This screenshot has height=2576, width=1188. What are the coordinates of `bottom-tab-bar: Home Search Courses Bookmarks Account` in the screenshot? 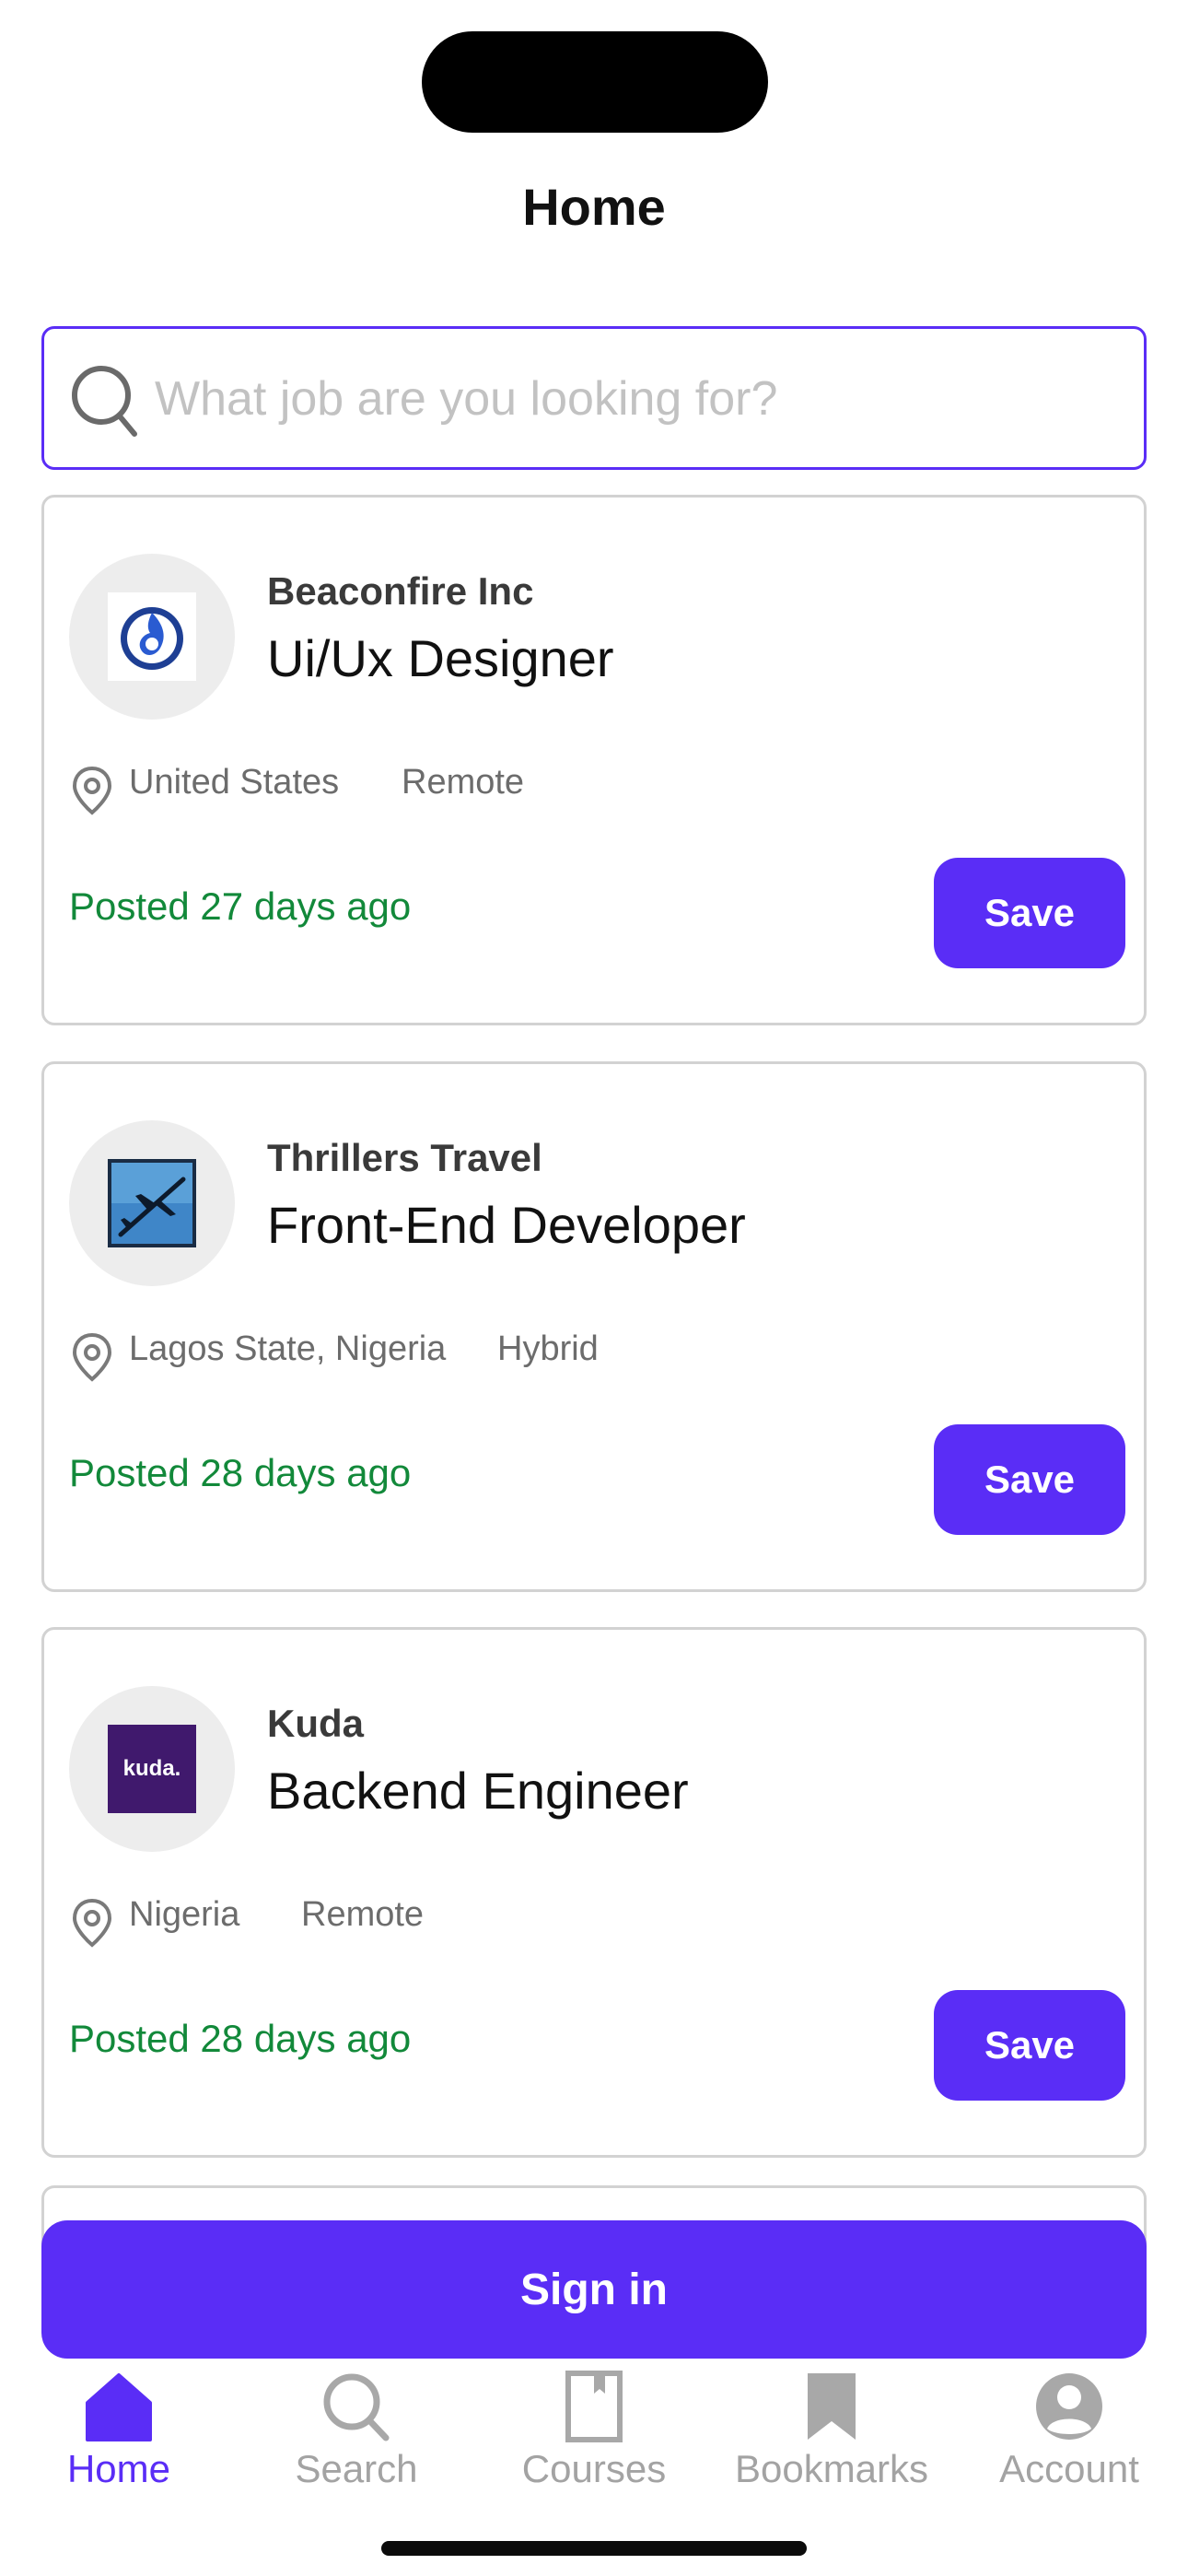 It's located at (594, 2432).